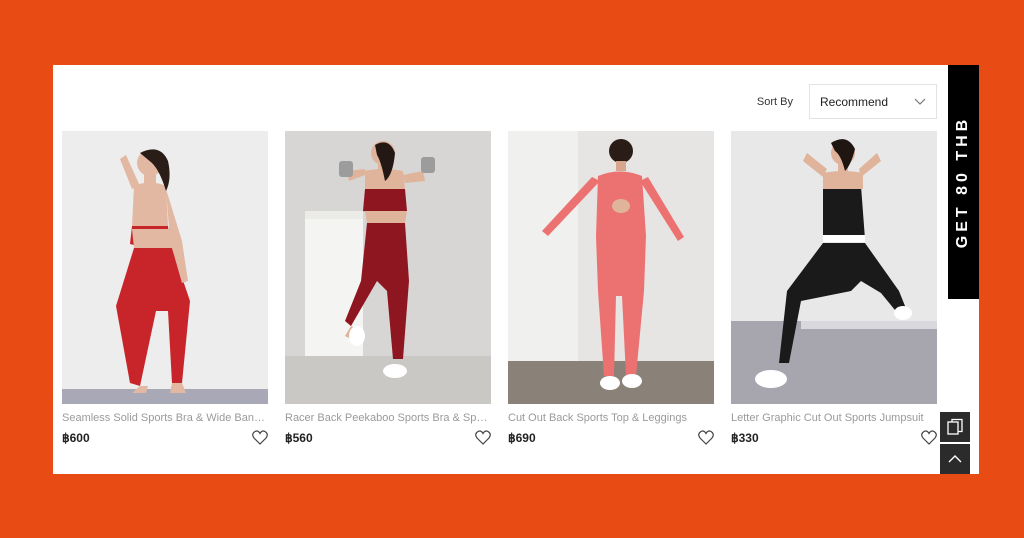 This screenshot has width=1024, height=538. I want to click on promo-tab: GET 80 THB, so click(963, 182).